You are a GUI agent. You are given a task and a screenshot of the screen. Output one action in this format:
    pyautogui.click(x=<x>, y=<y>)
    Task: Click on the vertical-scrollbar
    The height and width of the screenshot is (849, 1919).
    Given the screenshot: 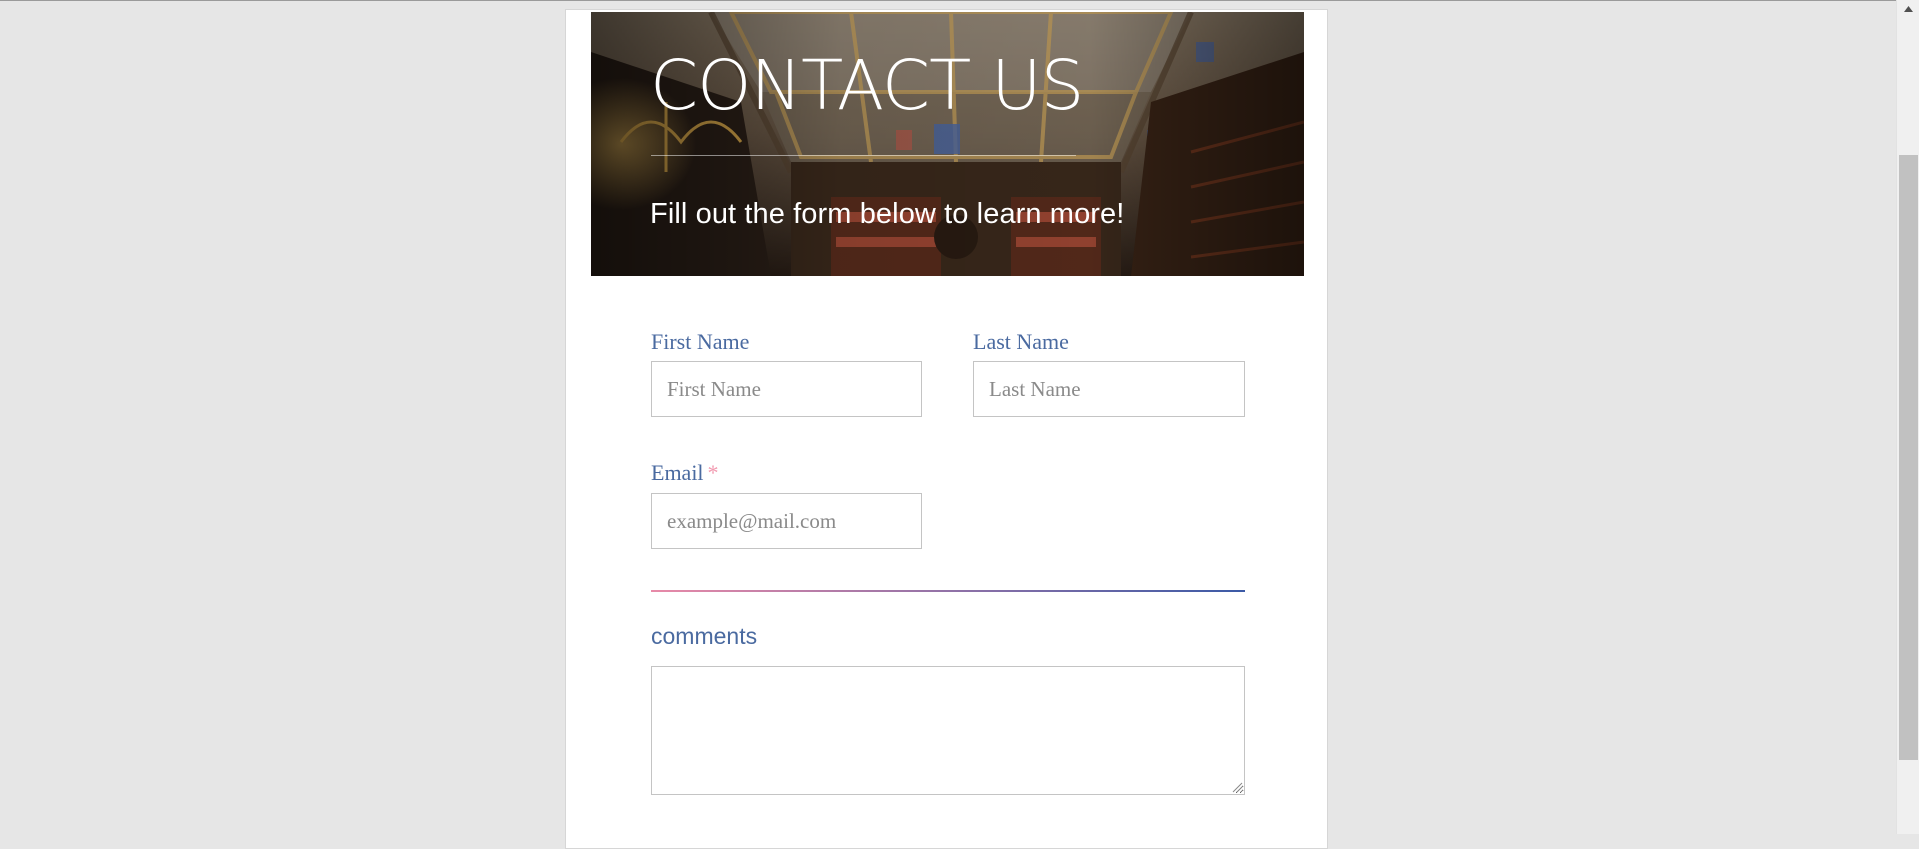 What is the action you would take?
    pyautogui.click(x=1907, y=417)
    